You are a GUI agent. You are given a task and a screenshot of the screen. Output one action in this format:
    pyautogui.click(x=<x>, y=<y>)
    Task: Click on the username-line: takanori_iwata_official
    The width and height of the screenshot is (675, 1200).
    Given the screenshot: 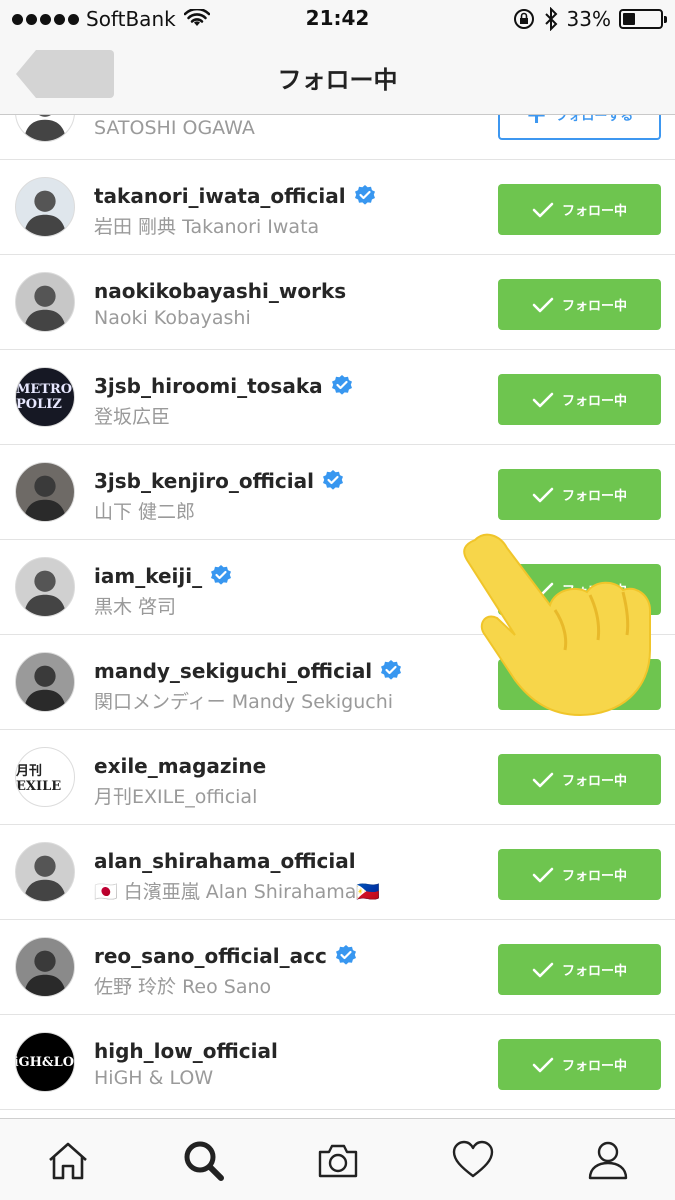 What is the action you would take?
    pyautogui.click(x=235, y=196)
    